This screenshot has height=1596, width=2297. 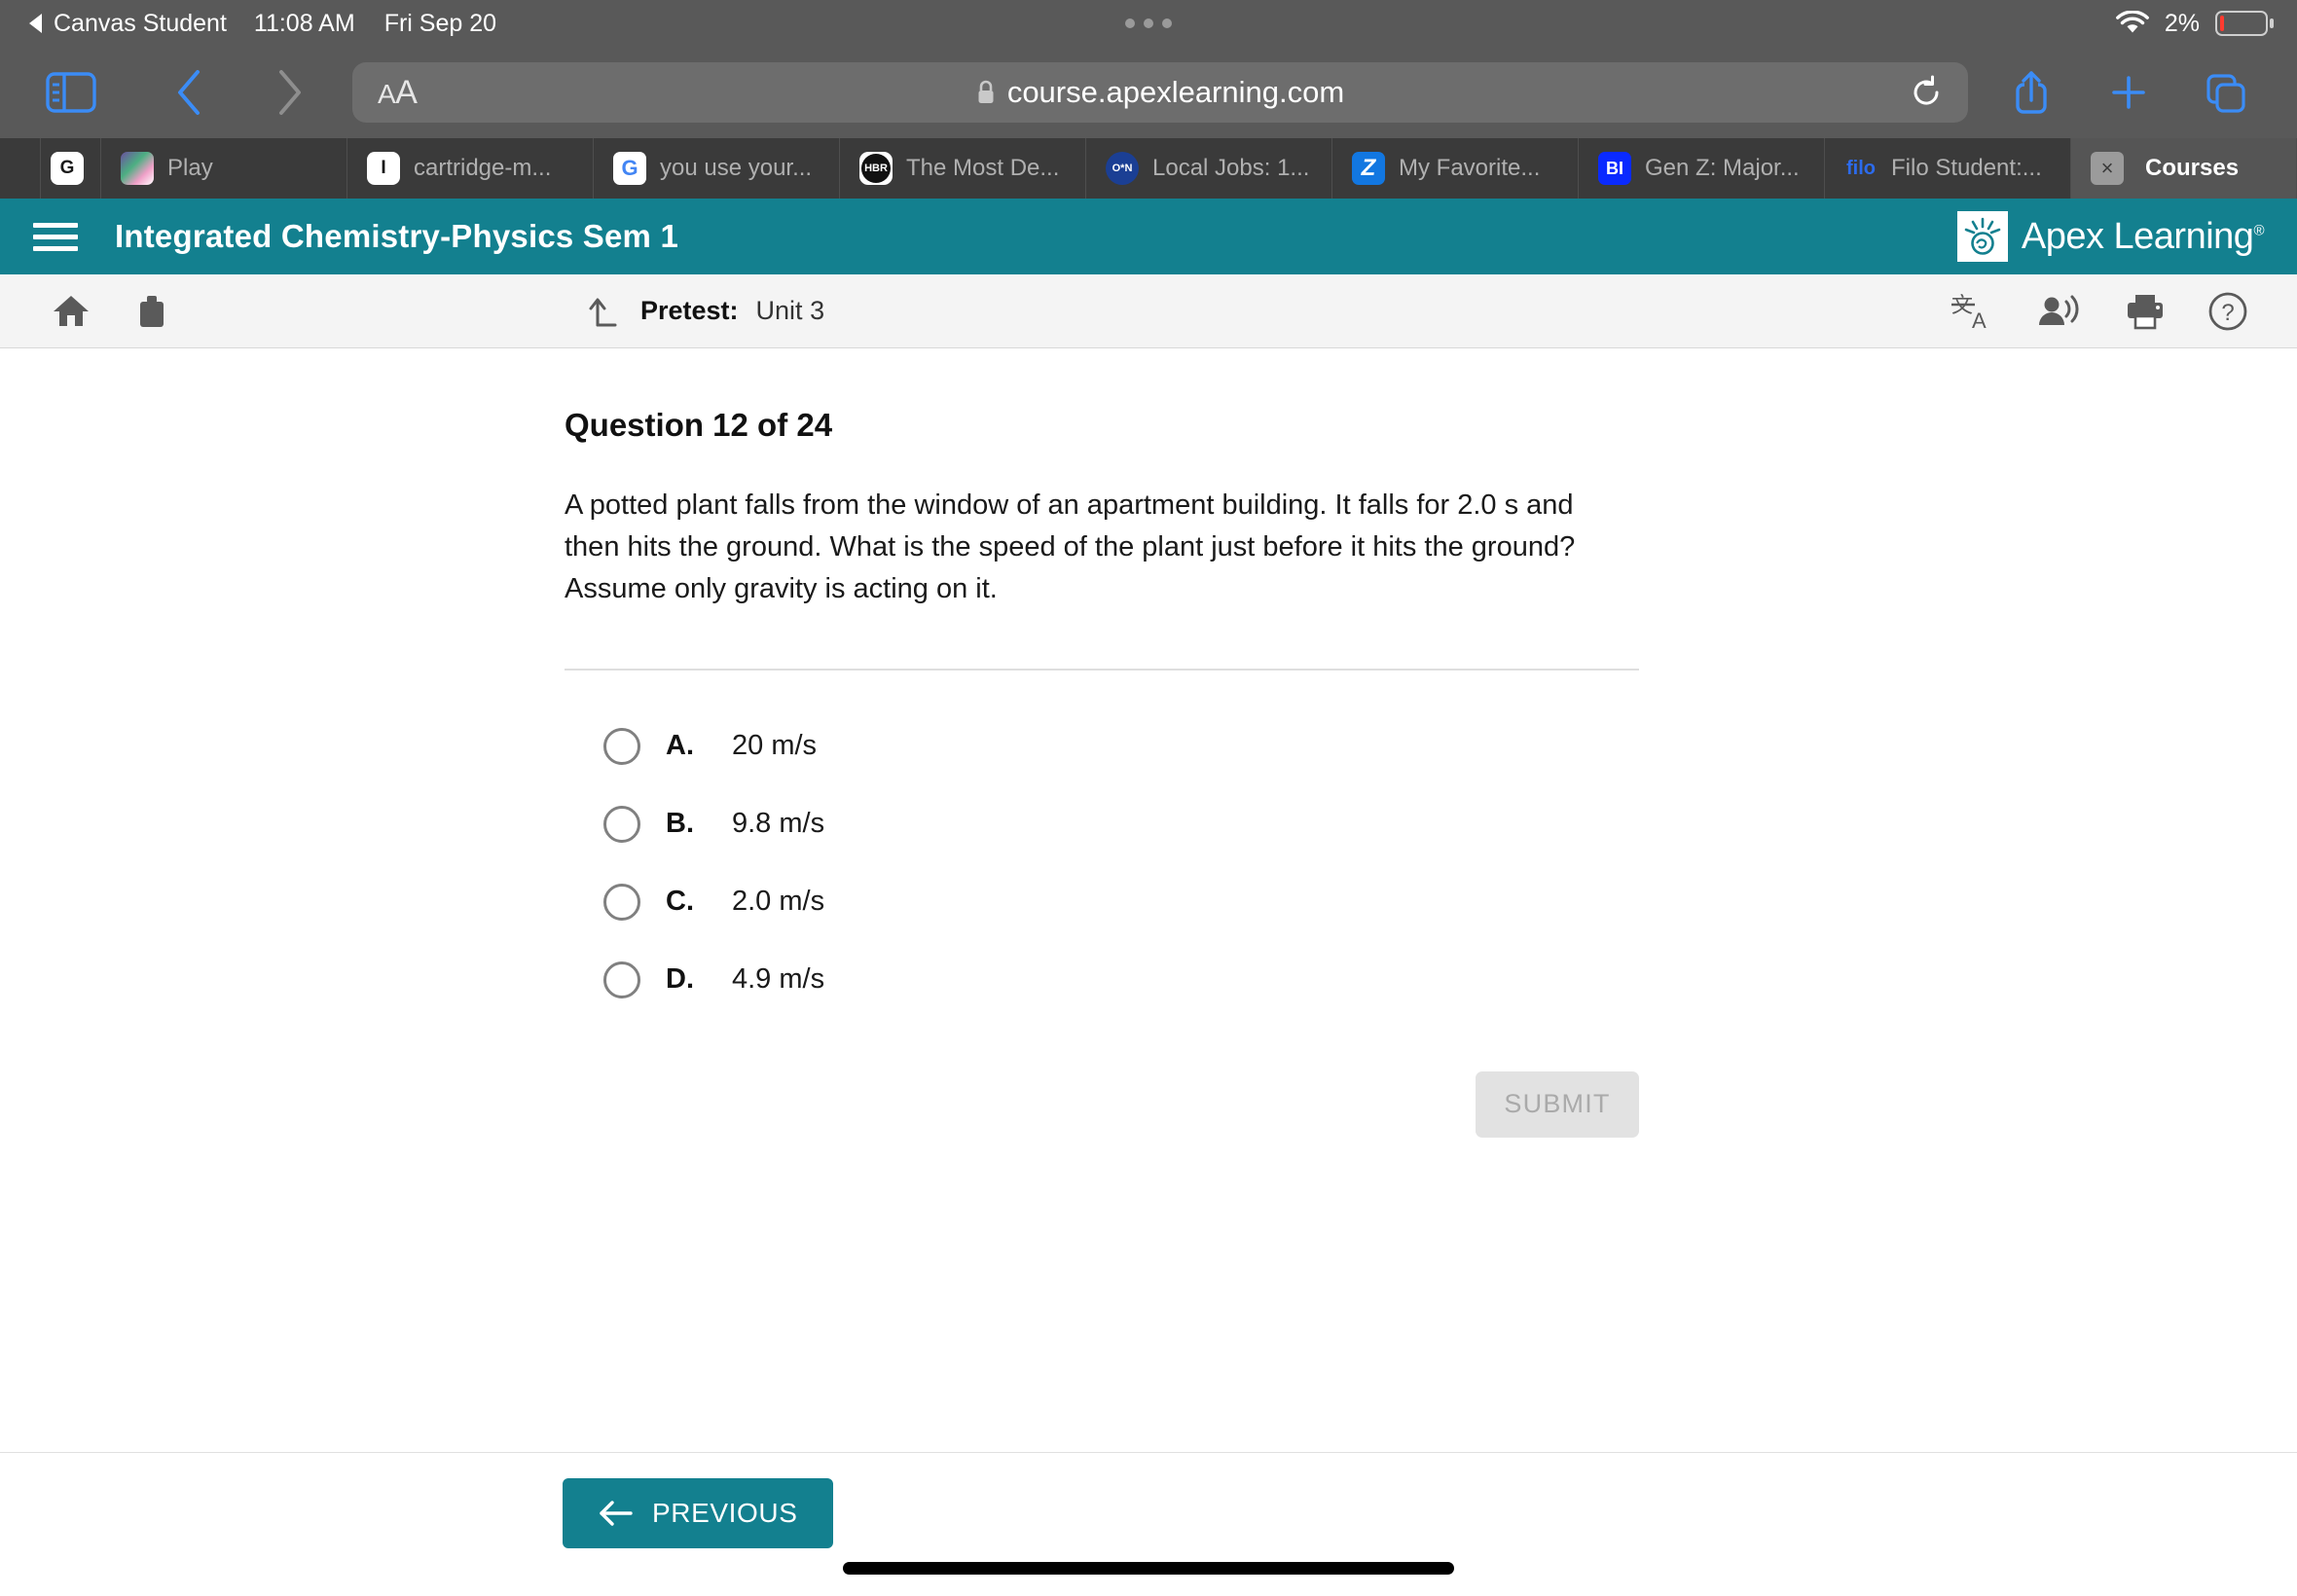 What do you see at coordinates (1121, 747) in the screenshot?
I see `answer-option-a: A. 20 m/s` at bounding box center [1121, 747].